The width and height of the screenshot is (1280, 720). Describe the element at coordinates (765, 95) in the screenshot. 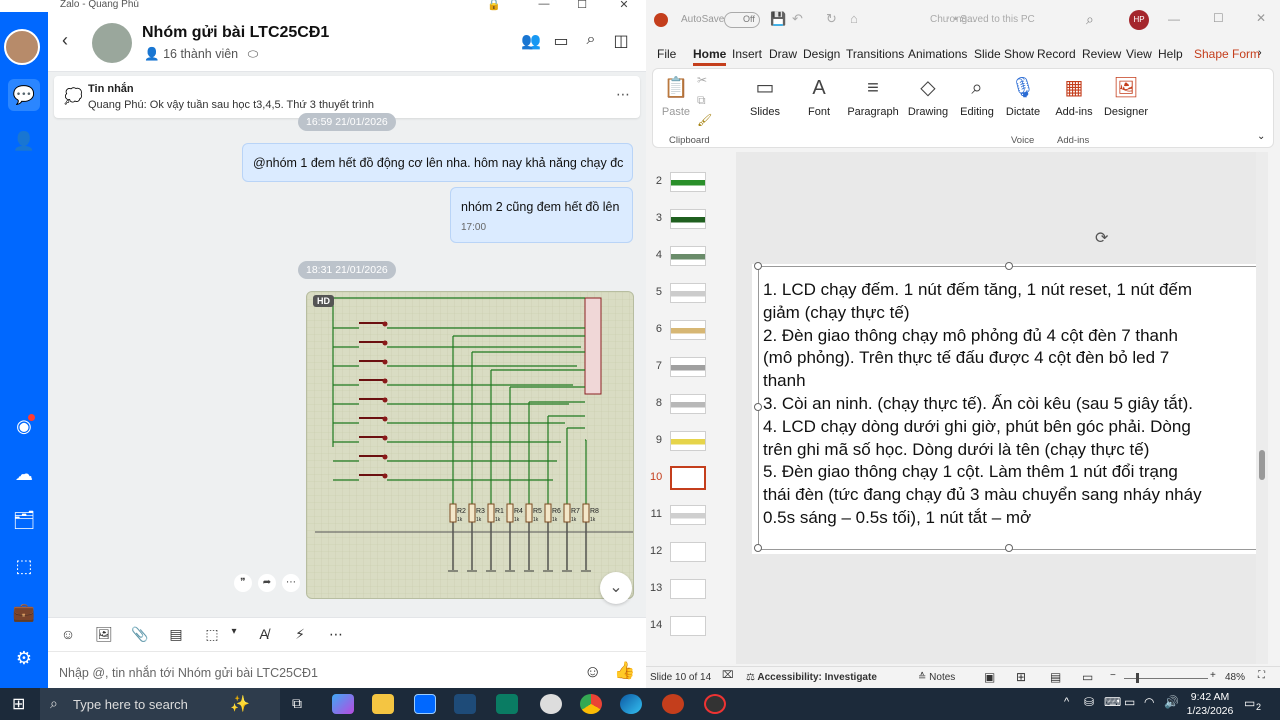

I see `slides-button: ▭ Slides` at that location.